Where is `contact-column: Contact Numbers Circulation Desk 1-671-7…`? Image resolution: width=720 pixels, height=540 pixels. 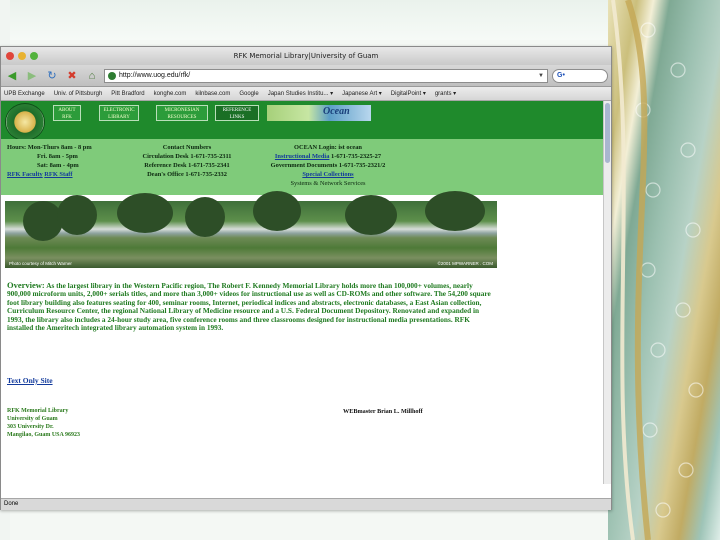 contact-column: Contact Numbers Circulation Desk 1-671-7… is located at coordinates (187, 161).